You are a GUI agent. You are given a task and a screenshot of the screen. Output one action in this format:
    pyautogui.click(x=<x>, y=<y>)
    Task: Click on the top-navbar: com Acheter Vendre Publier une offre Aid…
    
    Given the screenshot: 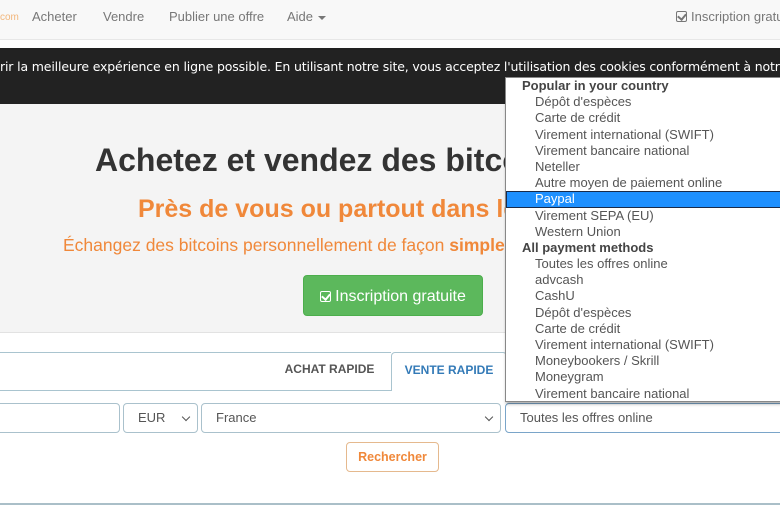 What is the action you would take?
    pyautogui.click(x=390, y=20)
    